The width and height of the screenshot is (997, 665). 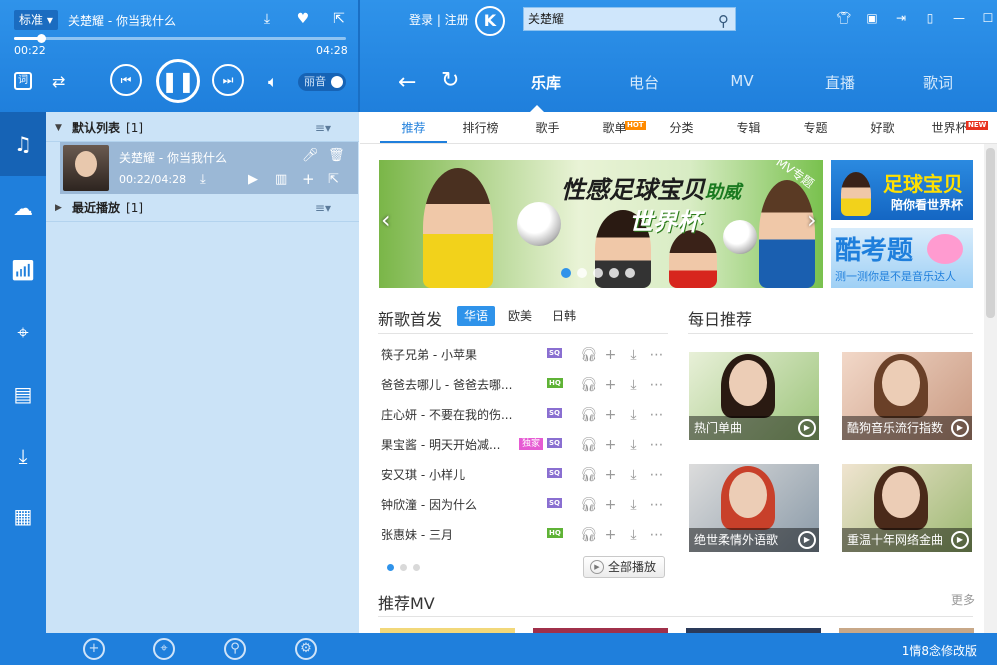 What do you see at coordinates (42, 38) in the screenshot?
I see `progress-knob` at bounding box center [42, 38].